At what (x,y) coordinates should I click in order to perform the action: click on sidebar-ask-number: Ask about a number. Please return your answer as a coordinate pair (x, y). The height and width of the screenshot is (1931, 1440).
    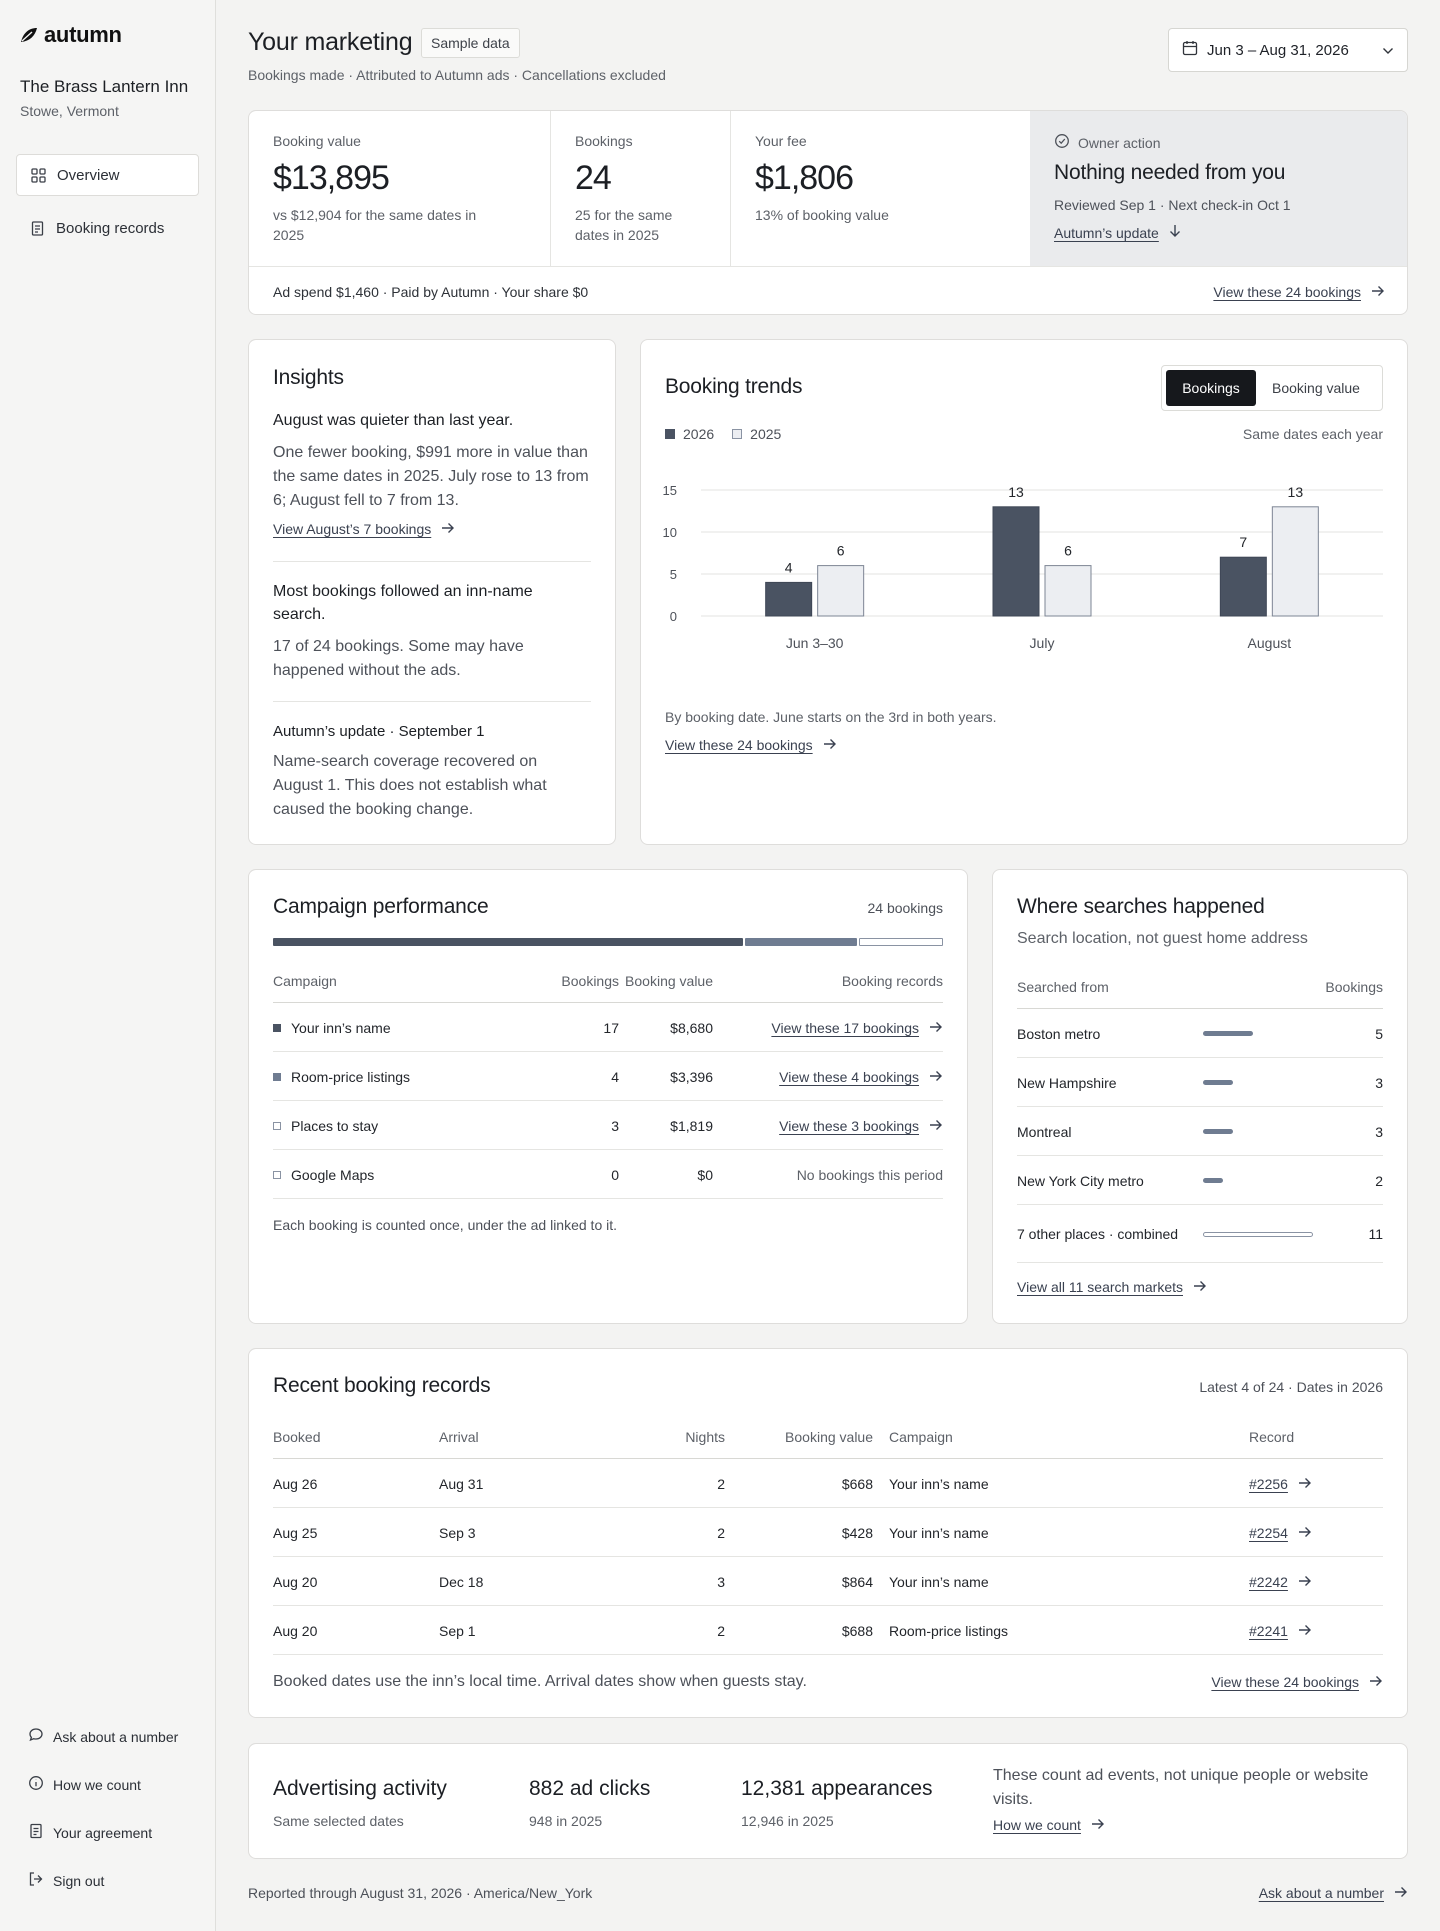
    Looking at the image, I should click on (103, 1736).